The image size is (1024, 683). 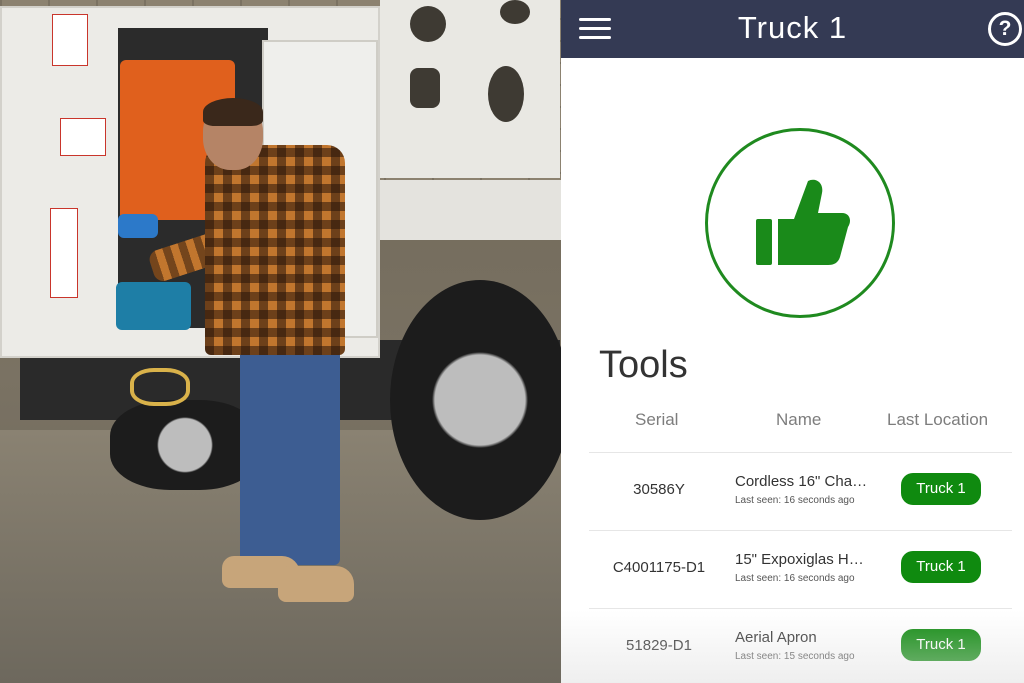 What do you see at coordinates (290, 452) in the screenshot?
I see `man-jeans` at bounding box center [290, 452].